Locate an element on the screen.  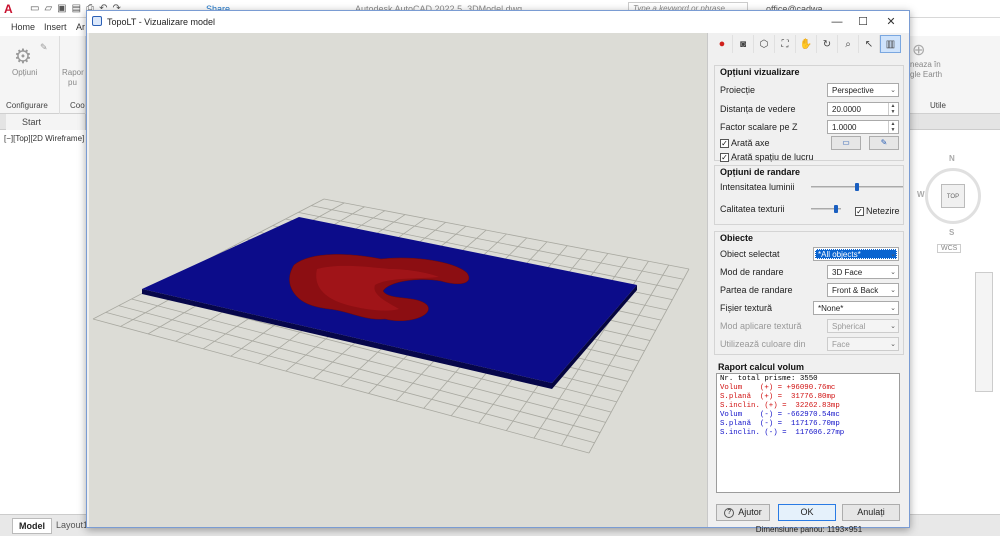
ok-button: OK is located at coordinates (807, 512).